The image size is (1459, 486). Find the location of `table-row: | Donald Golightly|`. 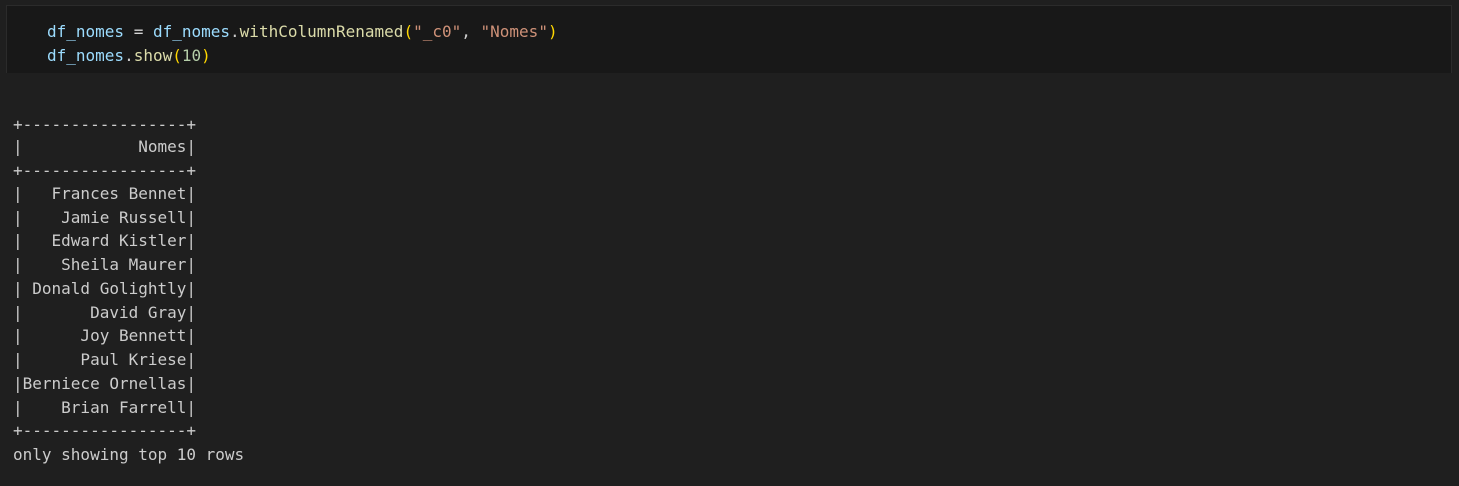

table-row: | Donald Golightly| is located at coordinates (105, 288).